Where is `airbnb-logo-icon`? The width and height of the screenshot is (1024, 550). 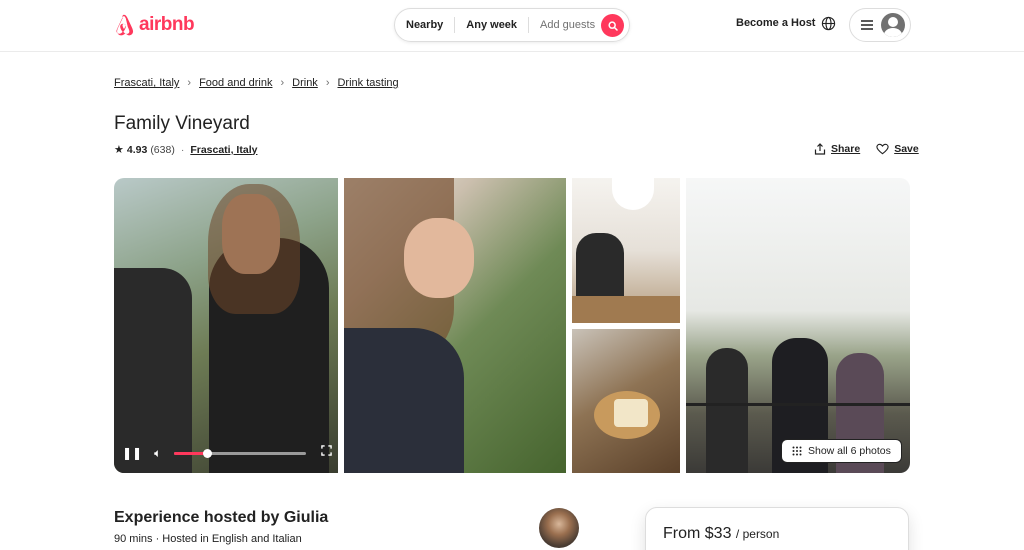
airbnb-logo-icon is located at coordinates (125, 25).